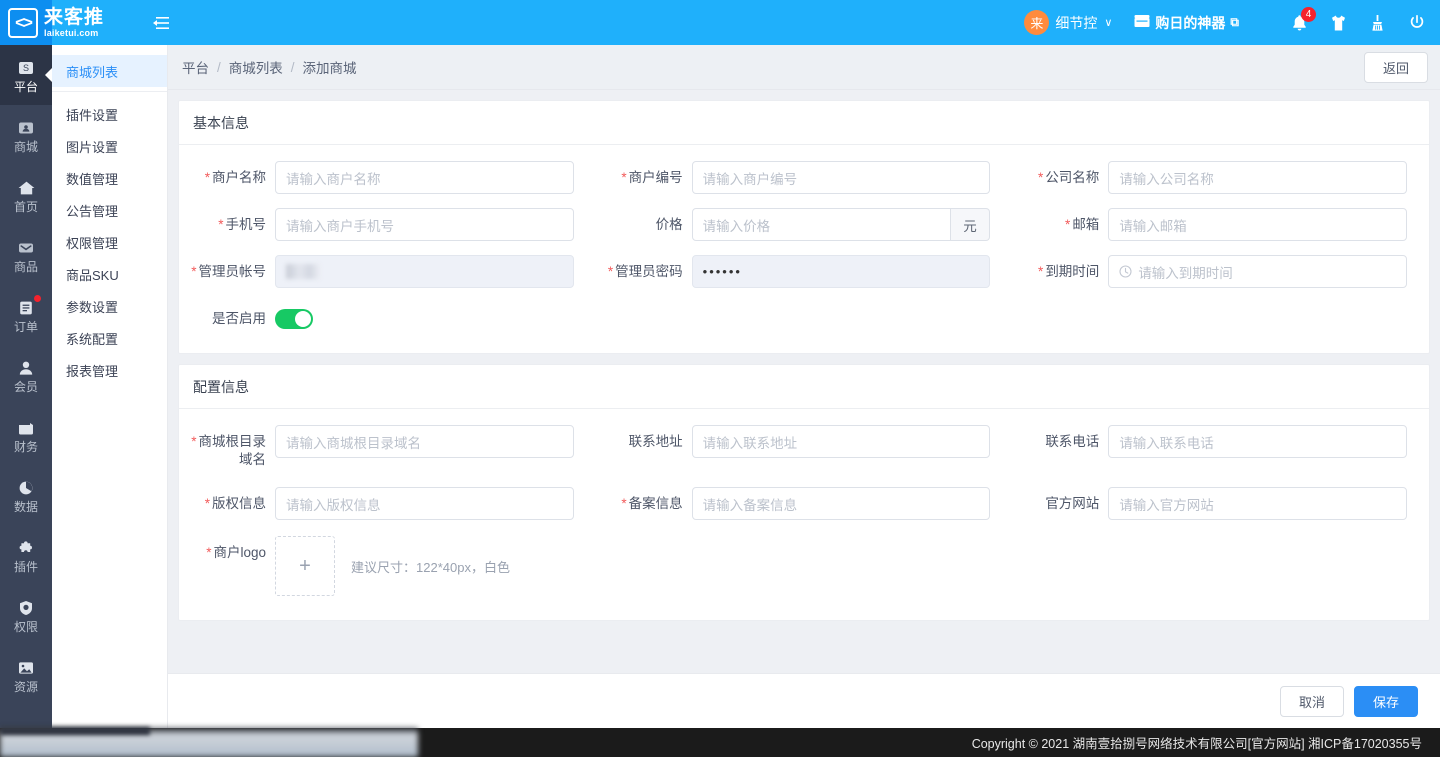  What do you see at coordinates (294, 319) in the screenshot?
I see `enabled-toggle` at bounding box center [294, 319].